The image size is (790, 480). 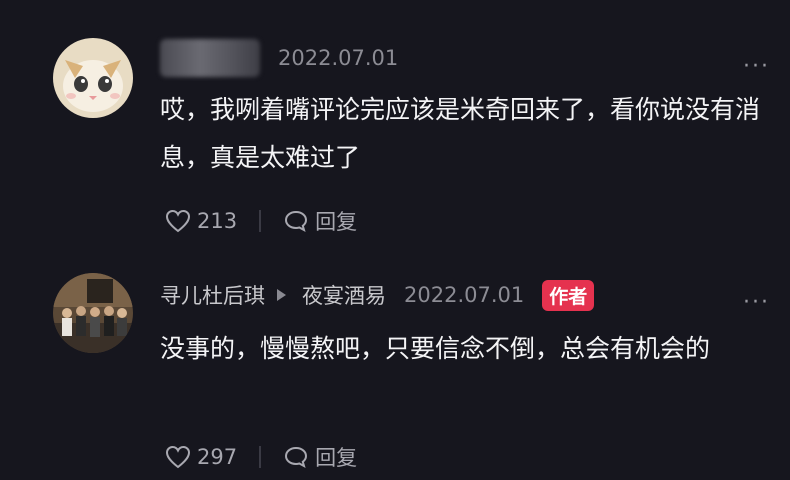 I want to click on reply-to-username: 夜宴酒易, so click(x=344, y=295).